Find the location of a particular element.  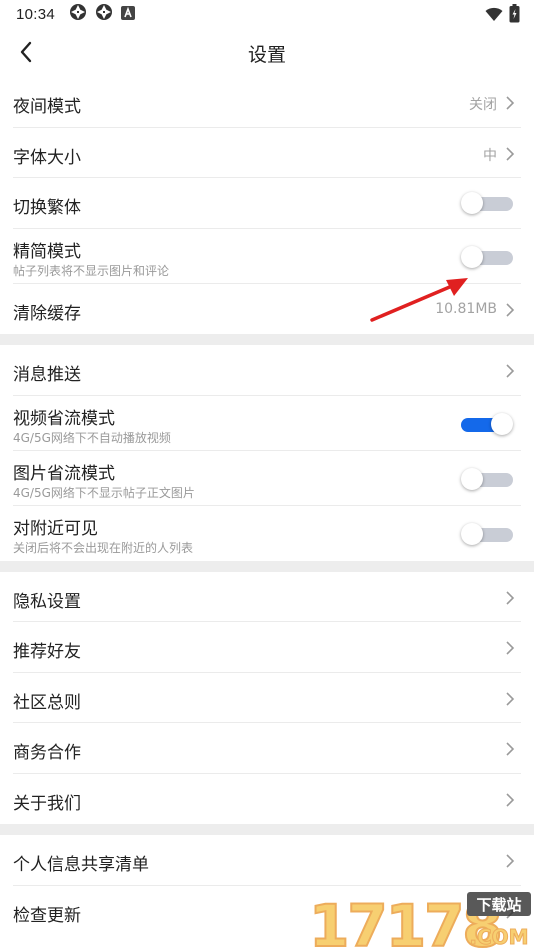

setting-value: 中 is located at coordinates (490, 155).